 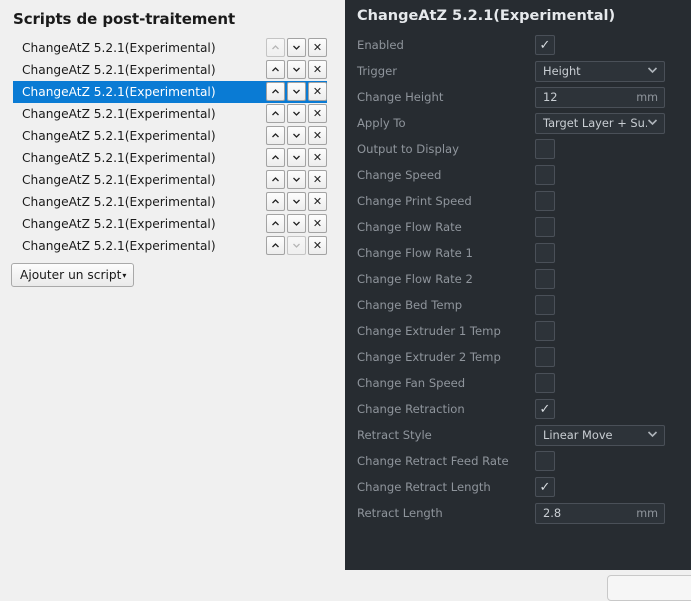 What do you see at coordinates (518, 45) in the screenshot?
I see `setting-row: Enabled ✓` at bounding box center [518, 45].